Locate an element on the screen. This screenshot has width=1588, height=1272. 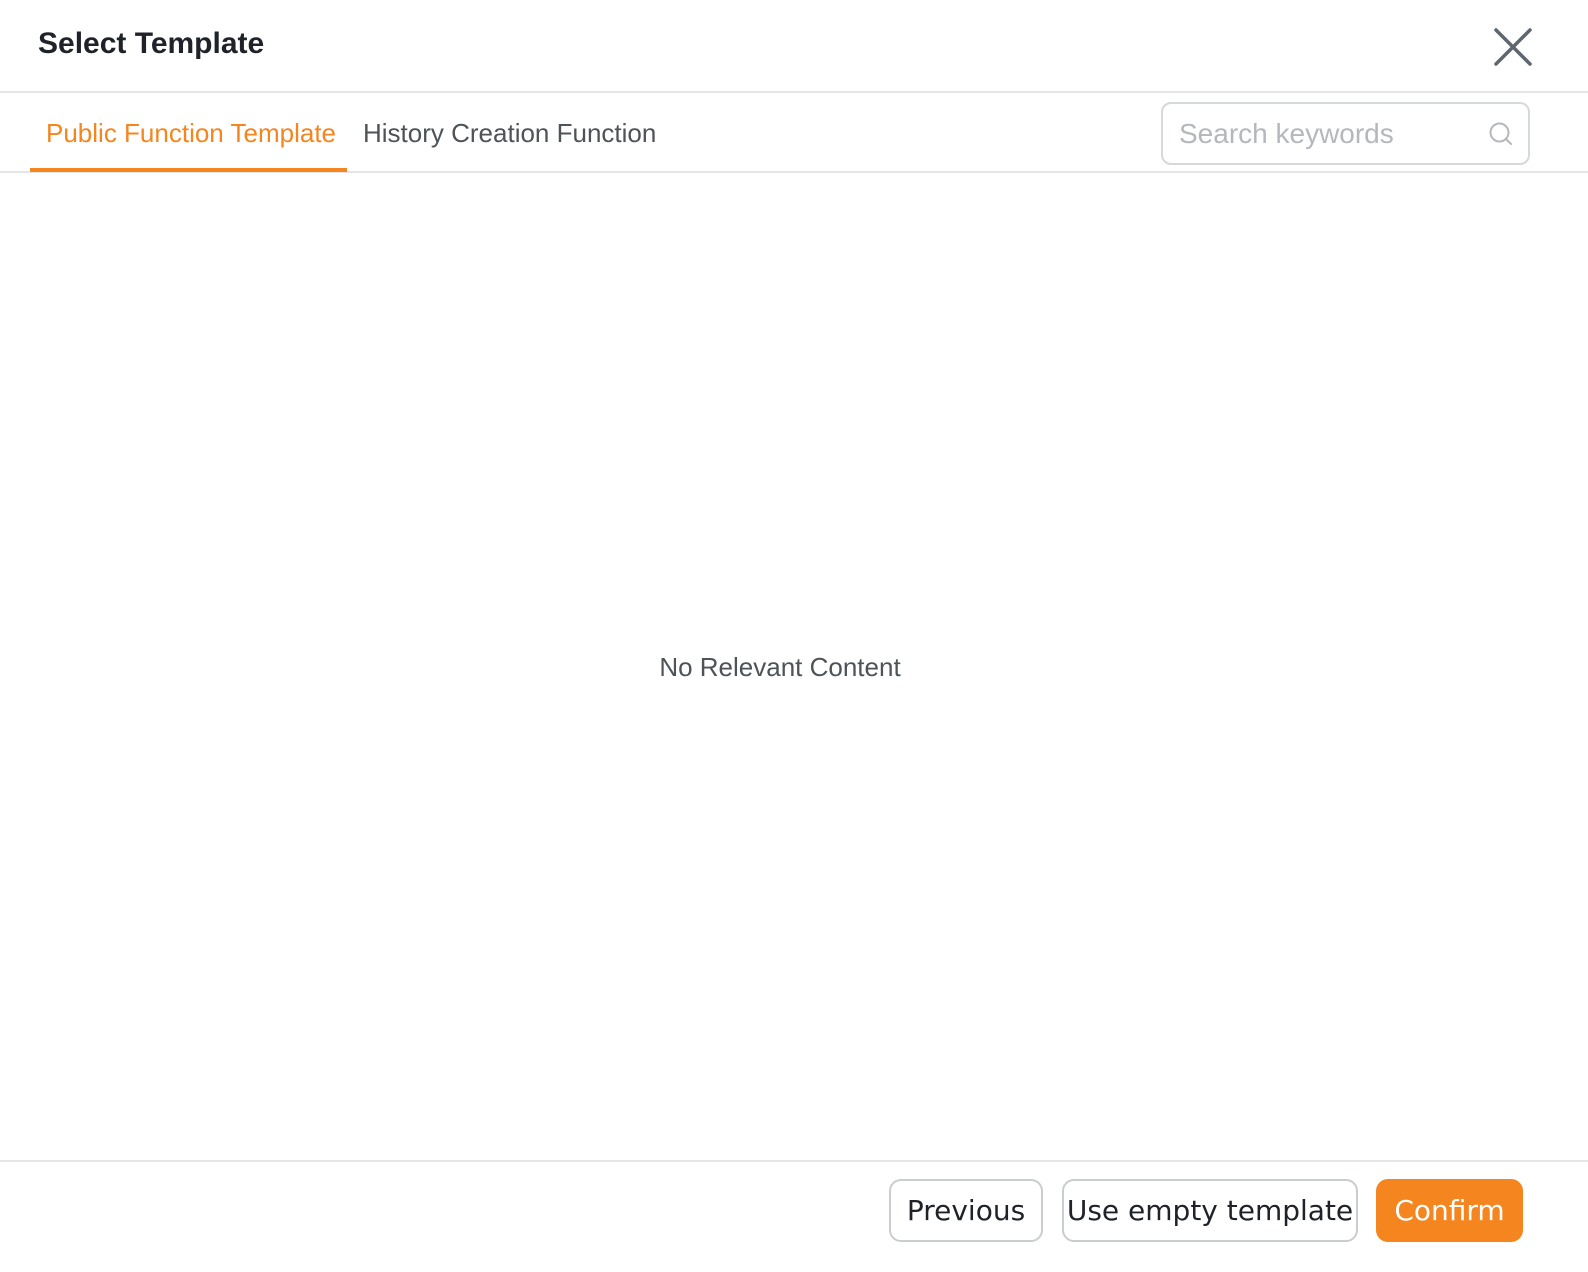
dialog-title: Select Template is located at coordinates (151, 43).